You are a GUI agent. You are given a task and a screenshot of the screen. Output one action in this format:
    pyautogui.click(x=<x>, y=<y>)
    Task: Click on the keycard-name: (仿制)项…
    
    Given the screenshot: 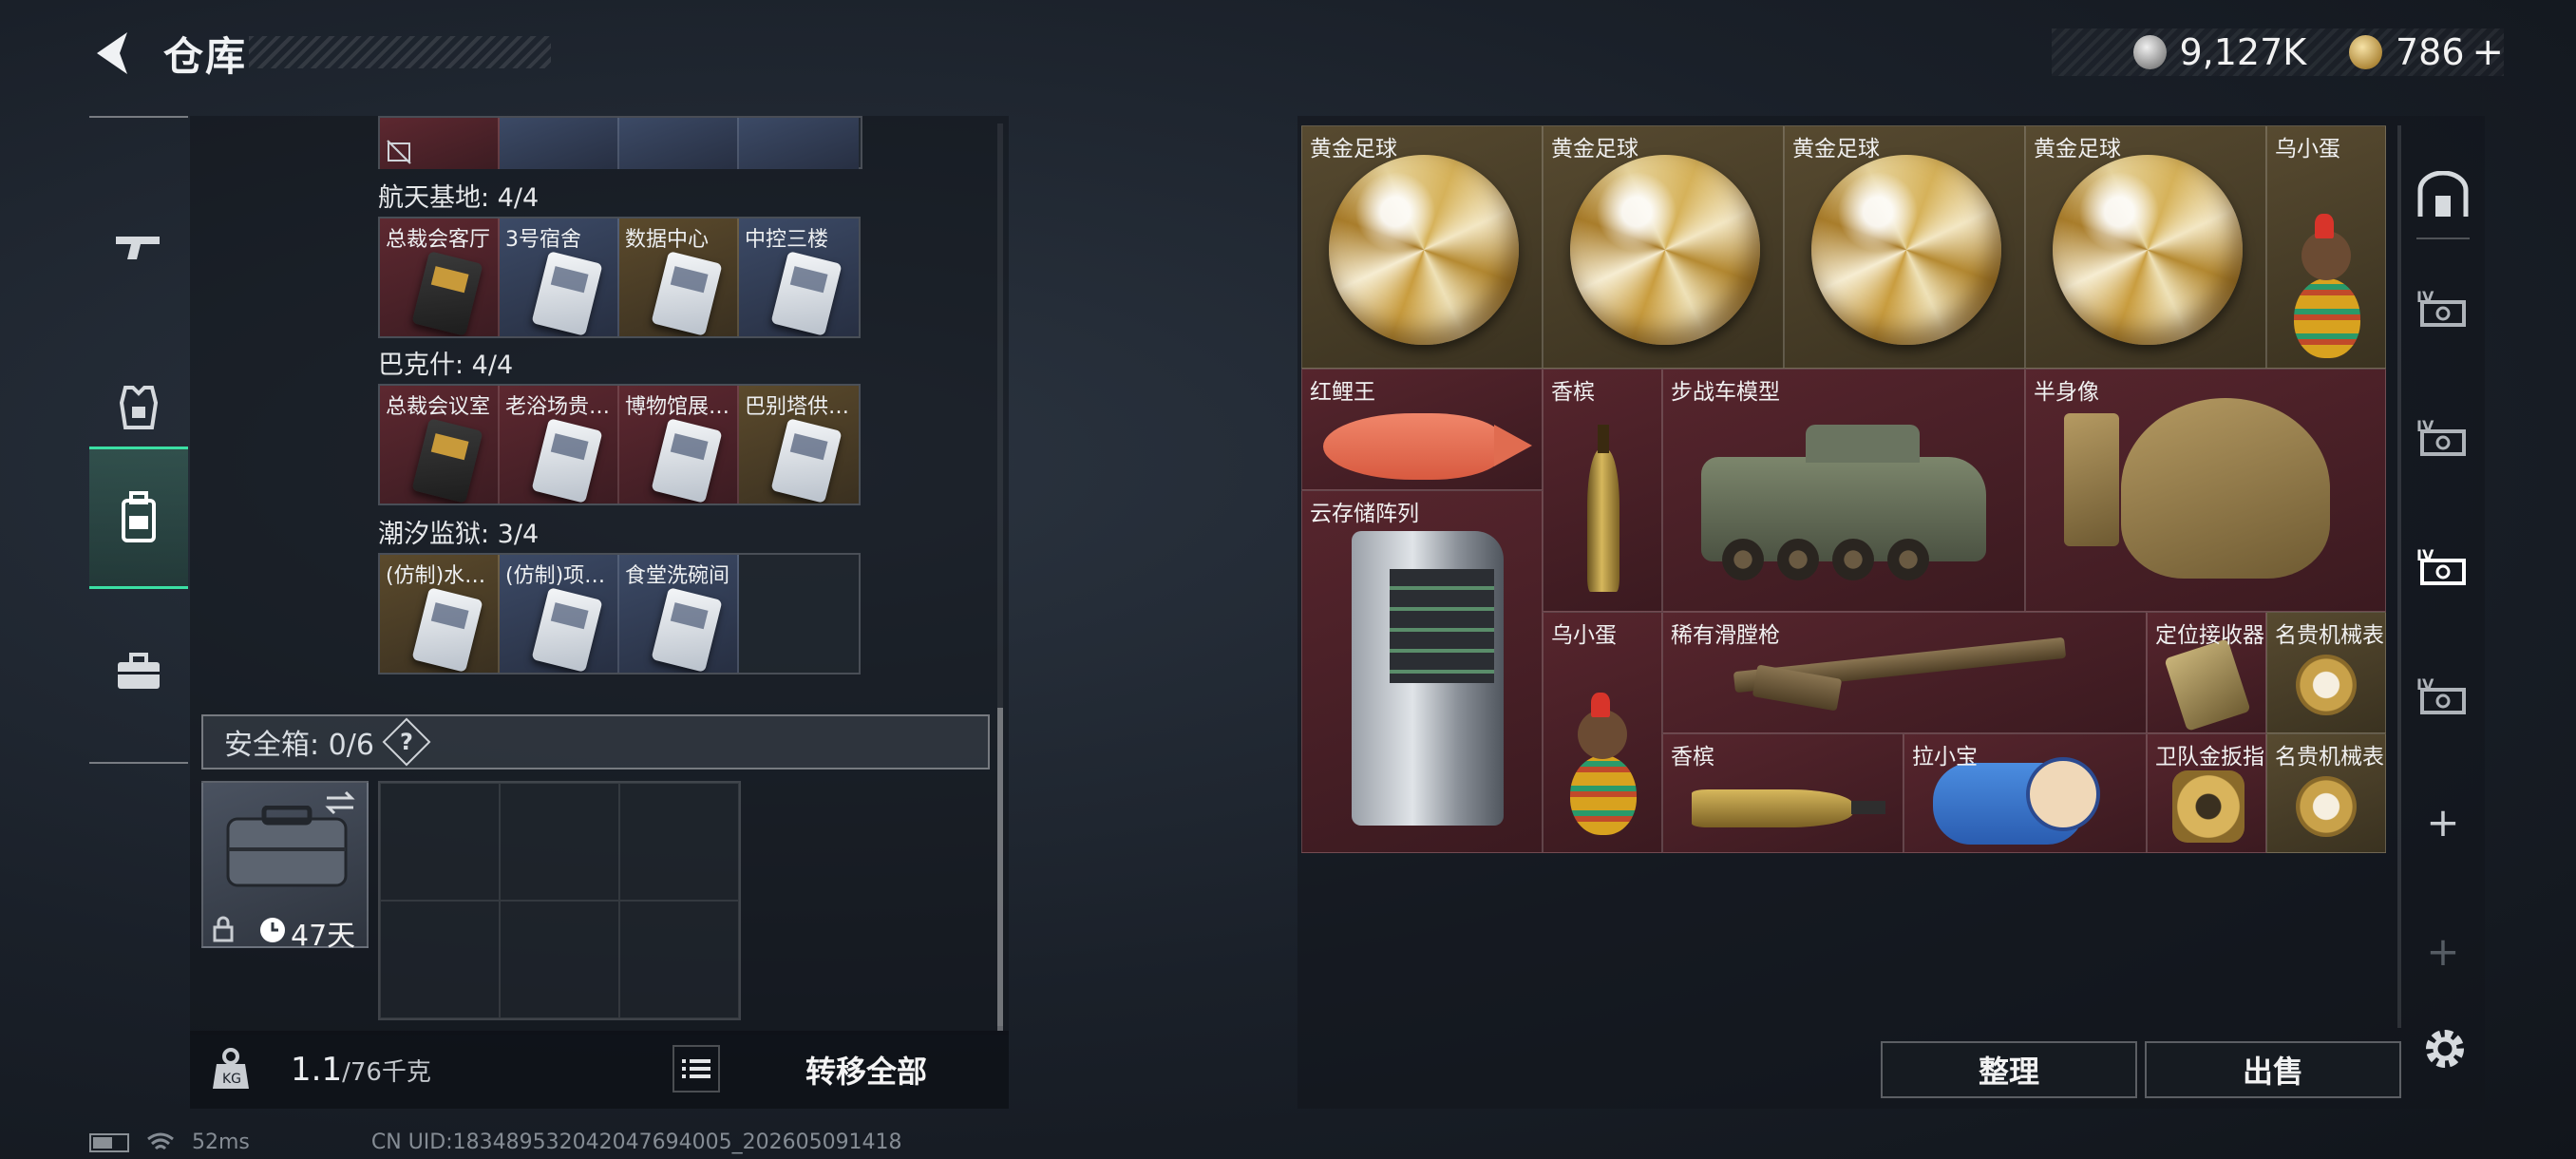 What is the action you would take?
    pyautogui.click(x=555, y=576)
    